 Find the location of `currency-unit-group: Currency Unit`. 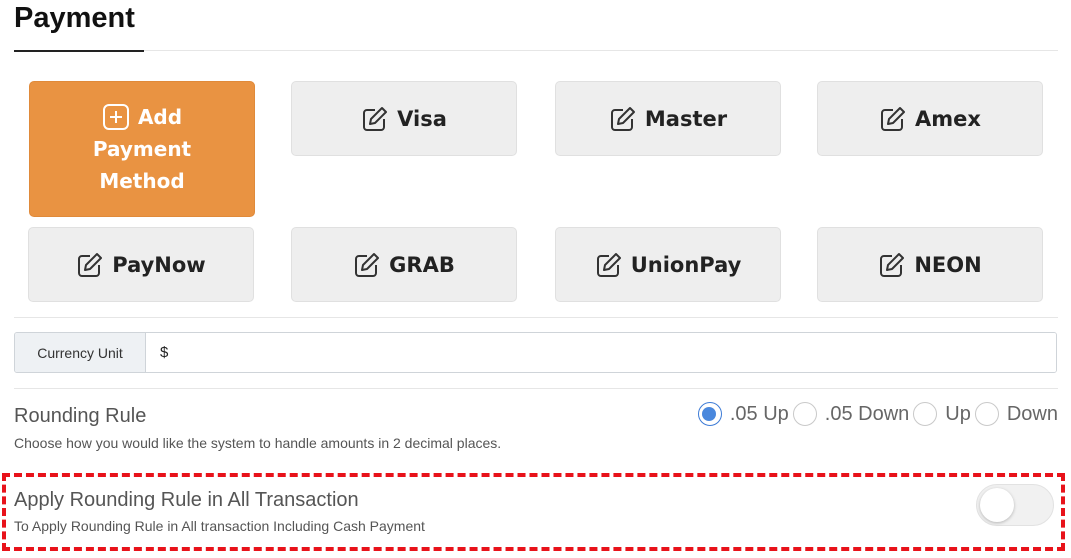

currency-unit-group: Currency Unit is located at coordinates (535, 352).